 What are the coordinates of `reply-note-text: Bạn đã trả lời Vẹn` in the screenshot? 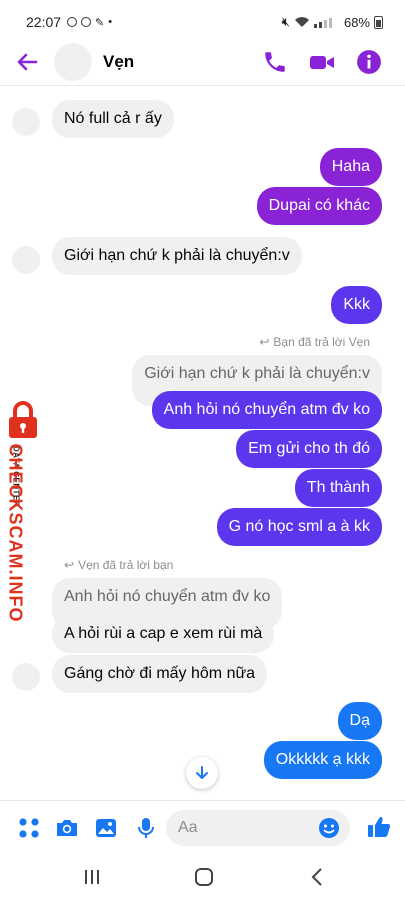 It's located at (321, 342).